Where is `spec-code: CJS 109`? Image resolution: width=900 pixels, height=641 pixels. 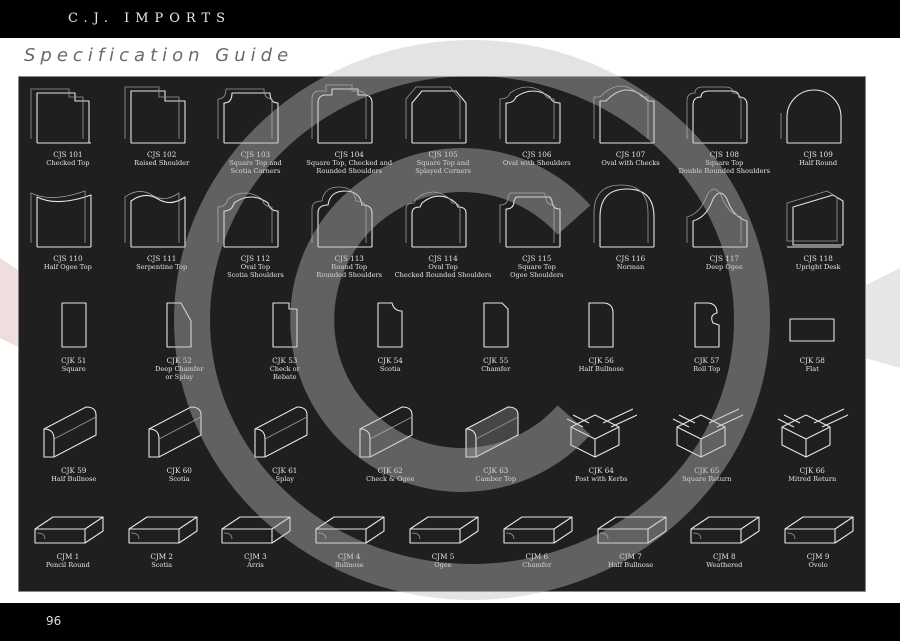
spec-code: CJS 109 is located at coordinates (818, 154).